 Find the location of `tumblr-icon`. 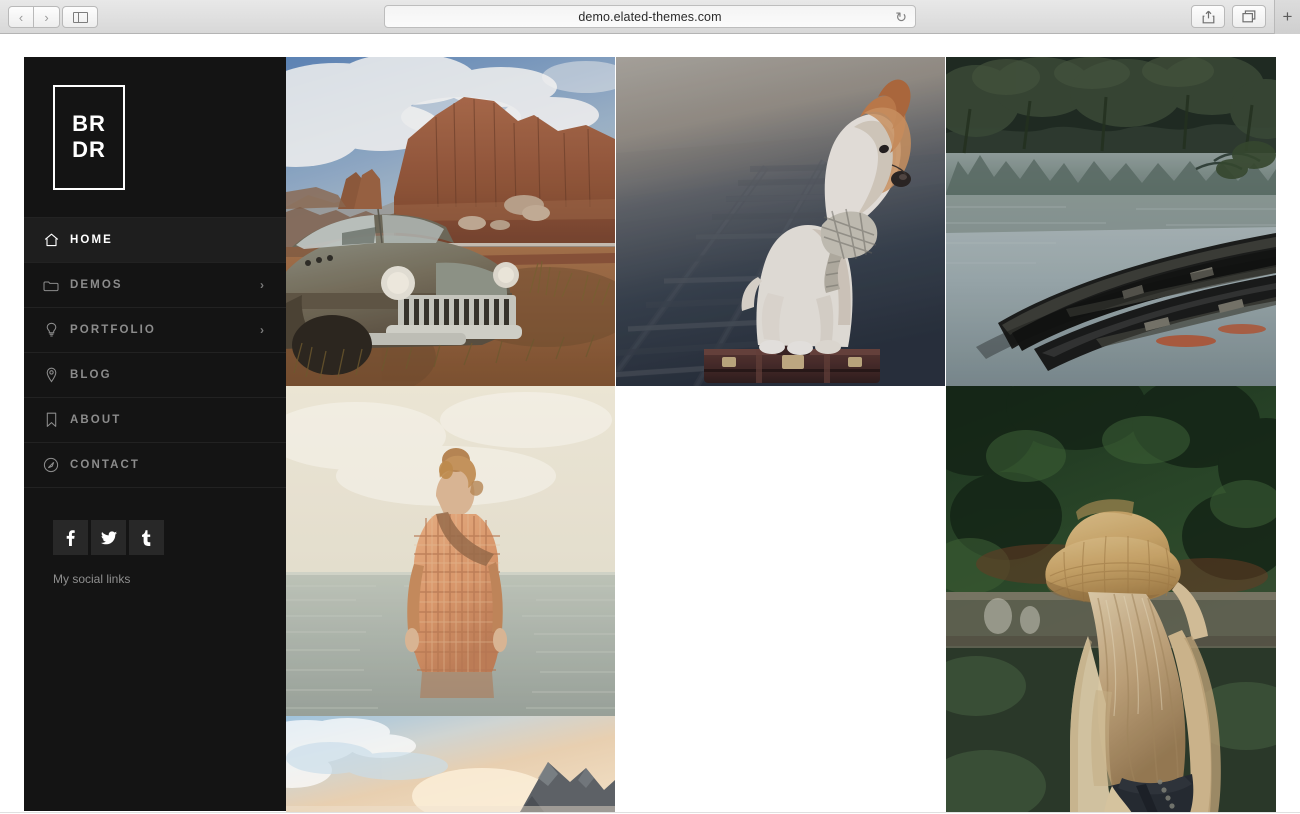

tumblr-icon is located at coordinates (146, 537).